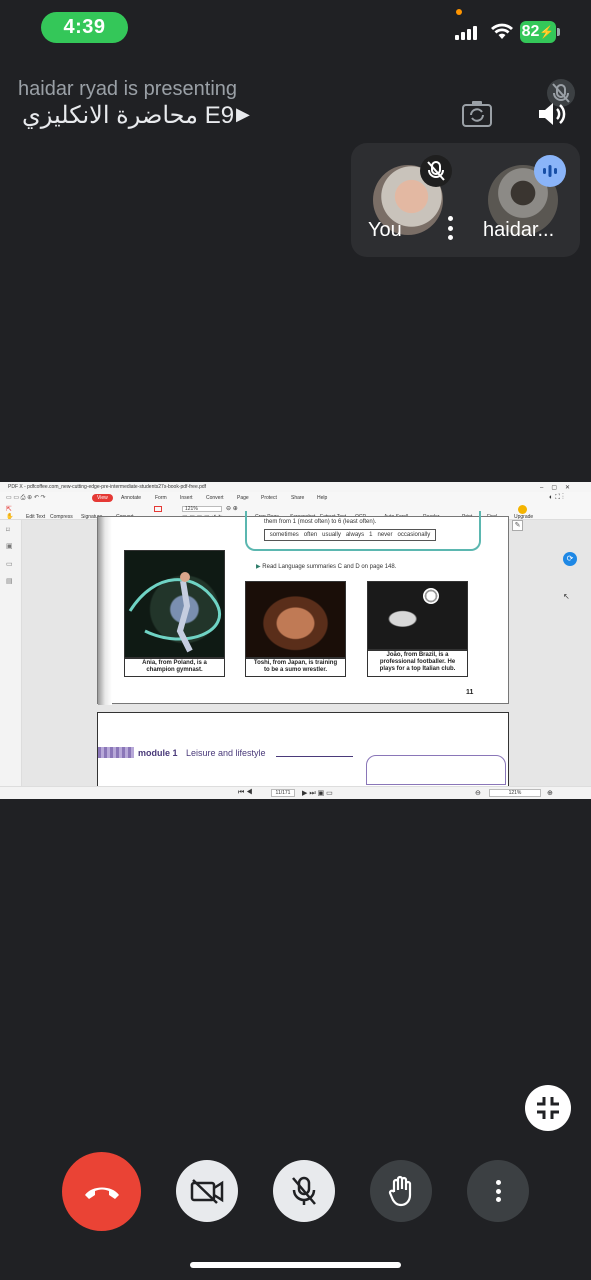 Image resolution: width=591 pixels, height=1280 pixels. What do you see at coordinates (556, 498) in the screenshot?
I see `theme-toggle-icon: ◐ ⛶ ⋮` at bounding box center [556, 498].